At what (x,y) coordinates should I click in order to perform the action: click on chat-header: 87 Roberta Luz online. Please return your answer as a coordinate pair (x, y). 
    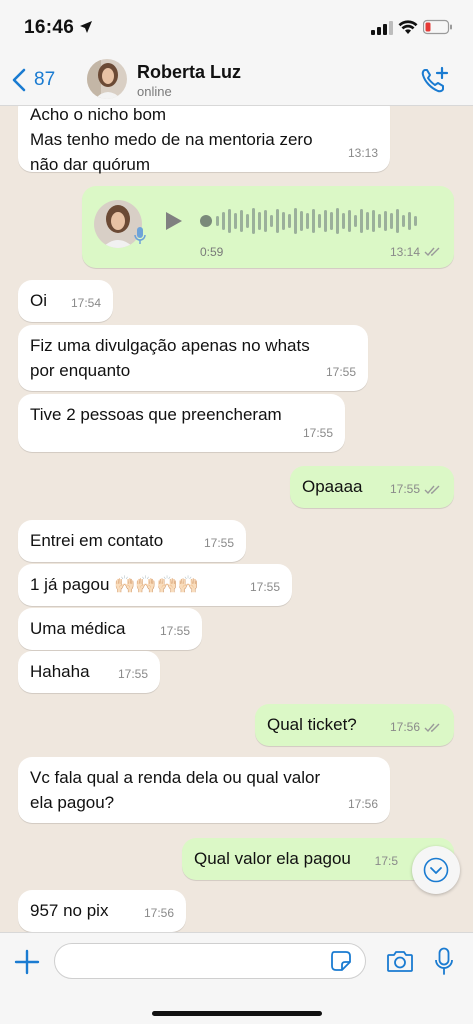
    Looking at the image, I should click on (236, 80).